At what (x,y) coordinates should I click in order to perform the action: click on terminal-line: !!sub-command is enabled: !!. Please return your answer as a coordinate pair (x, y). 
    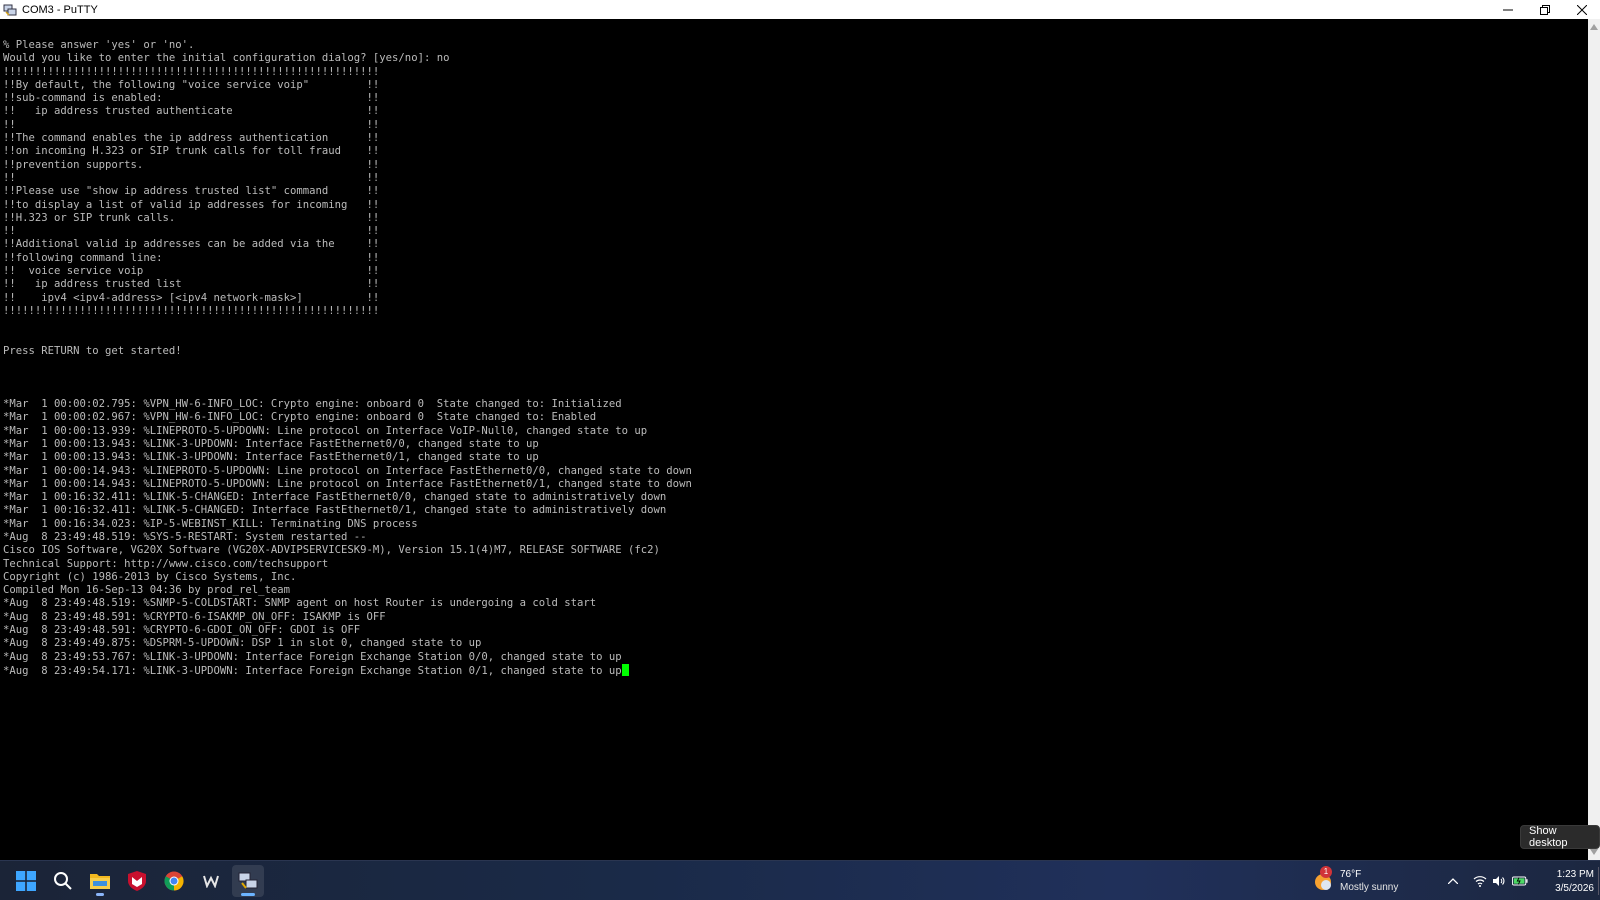
    Looking at the image, I should click on (191, 98).